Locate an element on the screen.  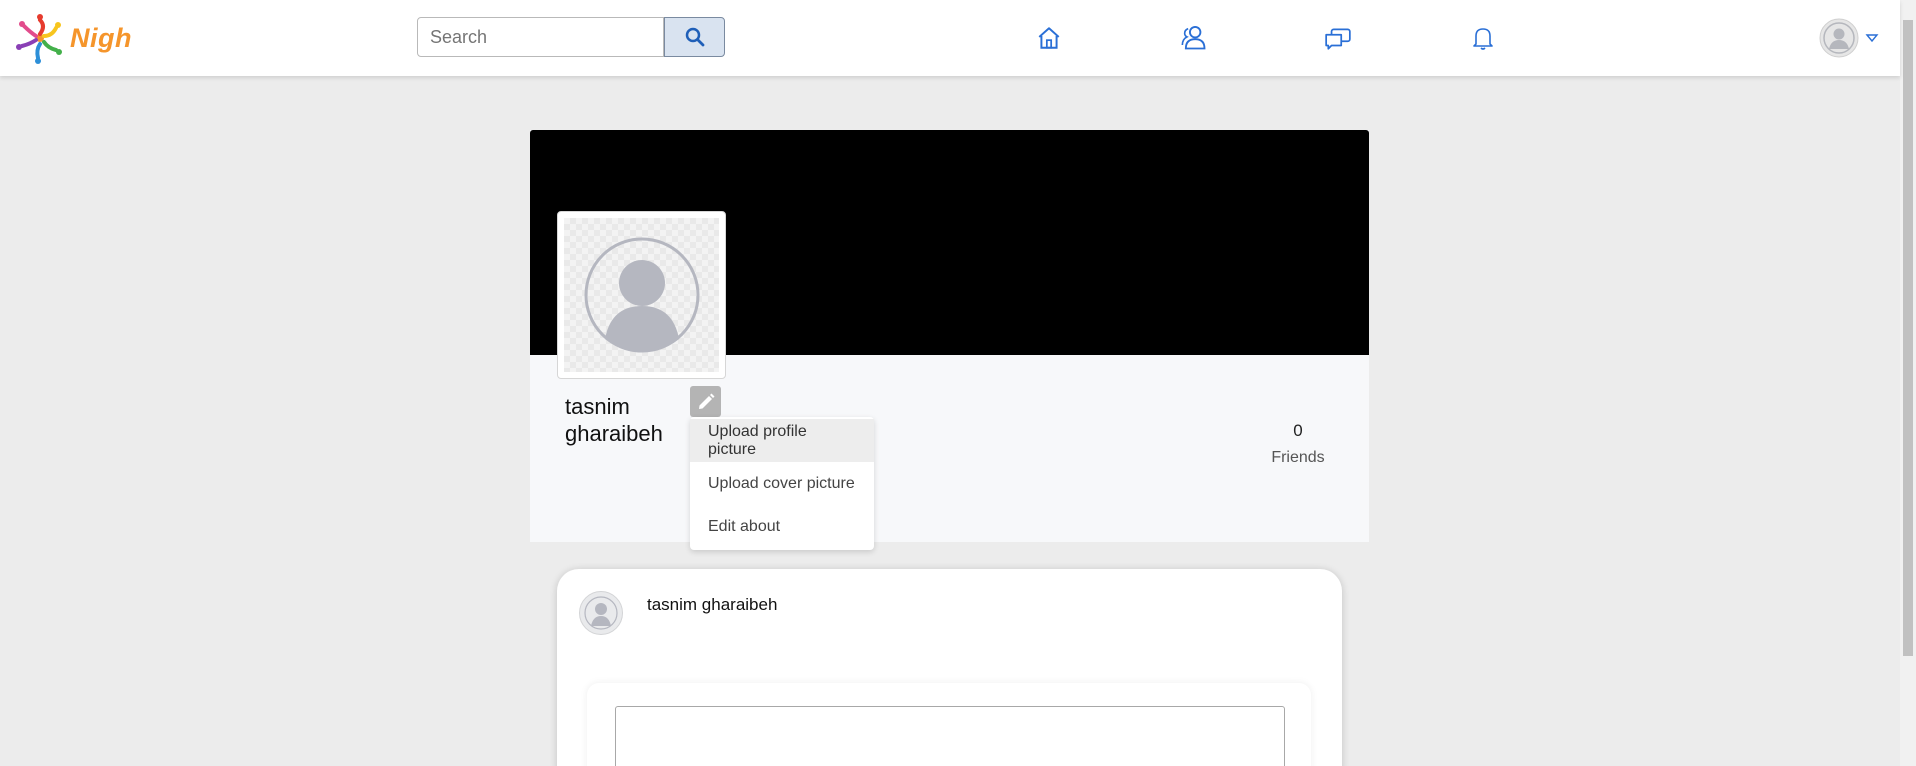
user-avatar-icon is located at coordinates (1839, 38).